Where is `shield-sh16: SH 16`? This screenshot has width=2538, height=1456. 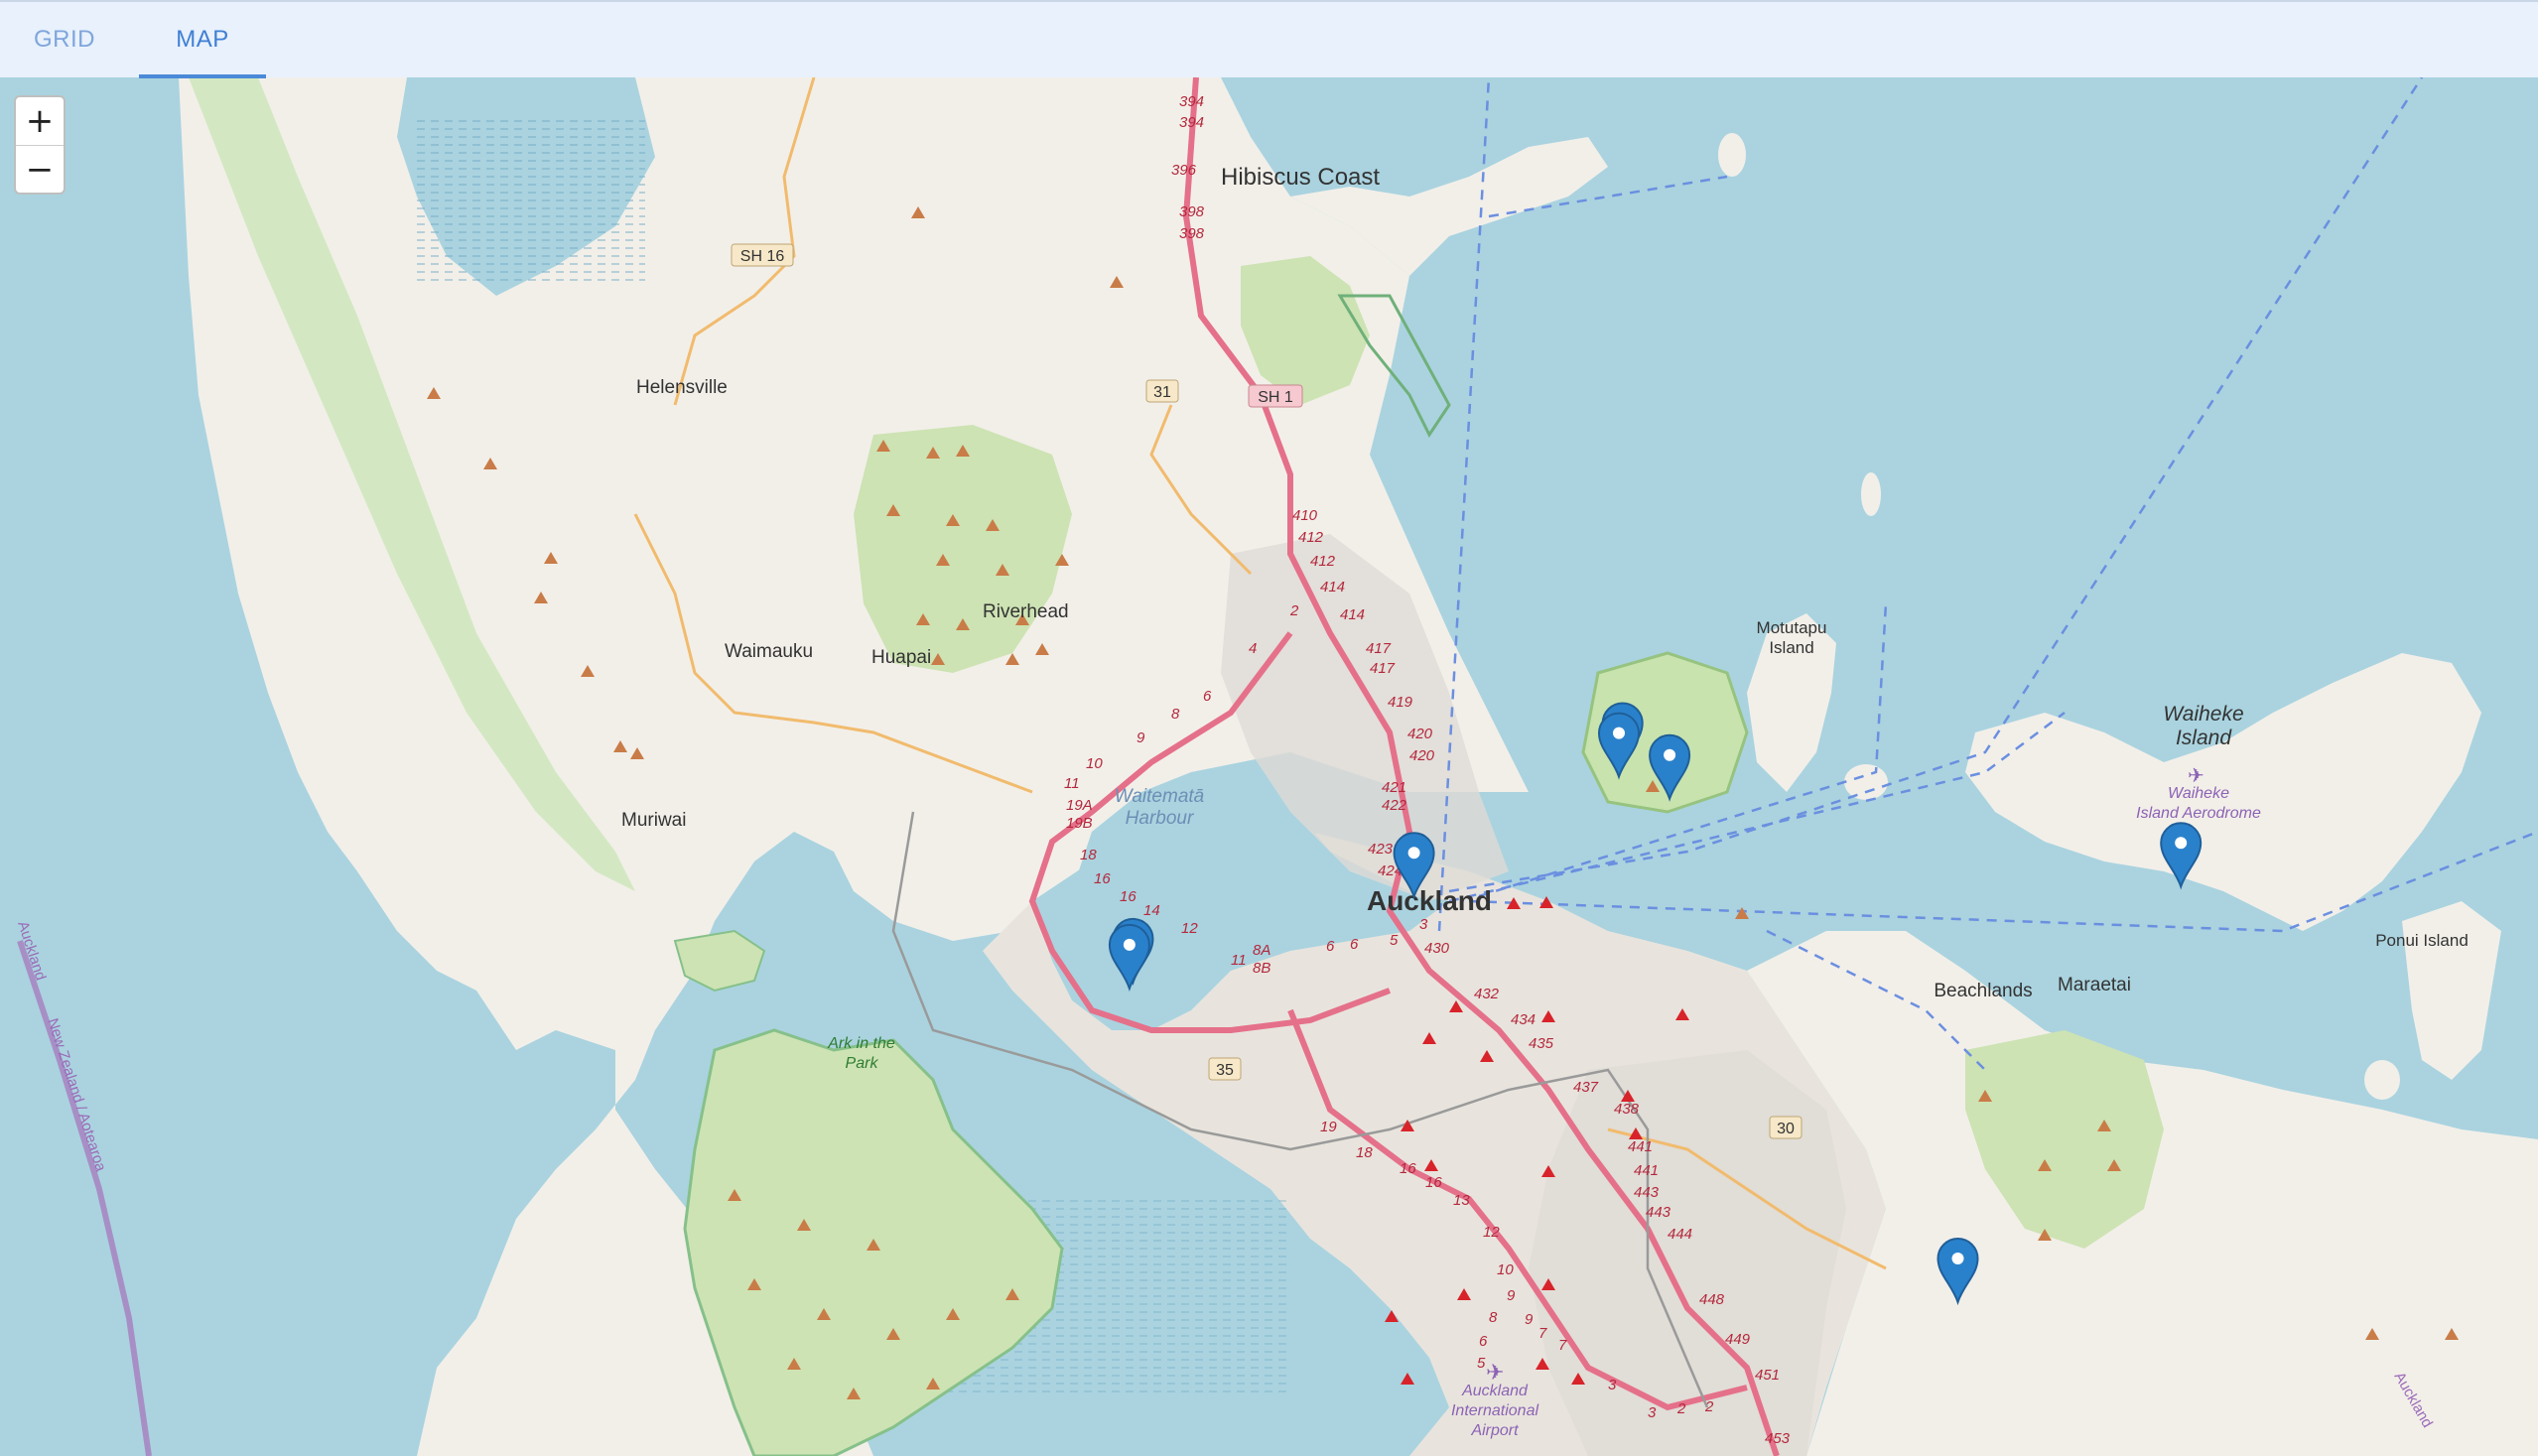 shield-sh16: SH 16 is located at coordinates (762, 256).